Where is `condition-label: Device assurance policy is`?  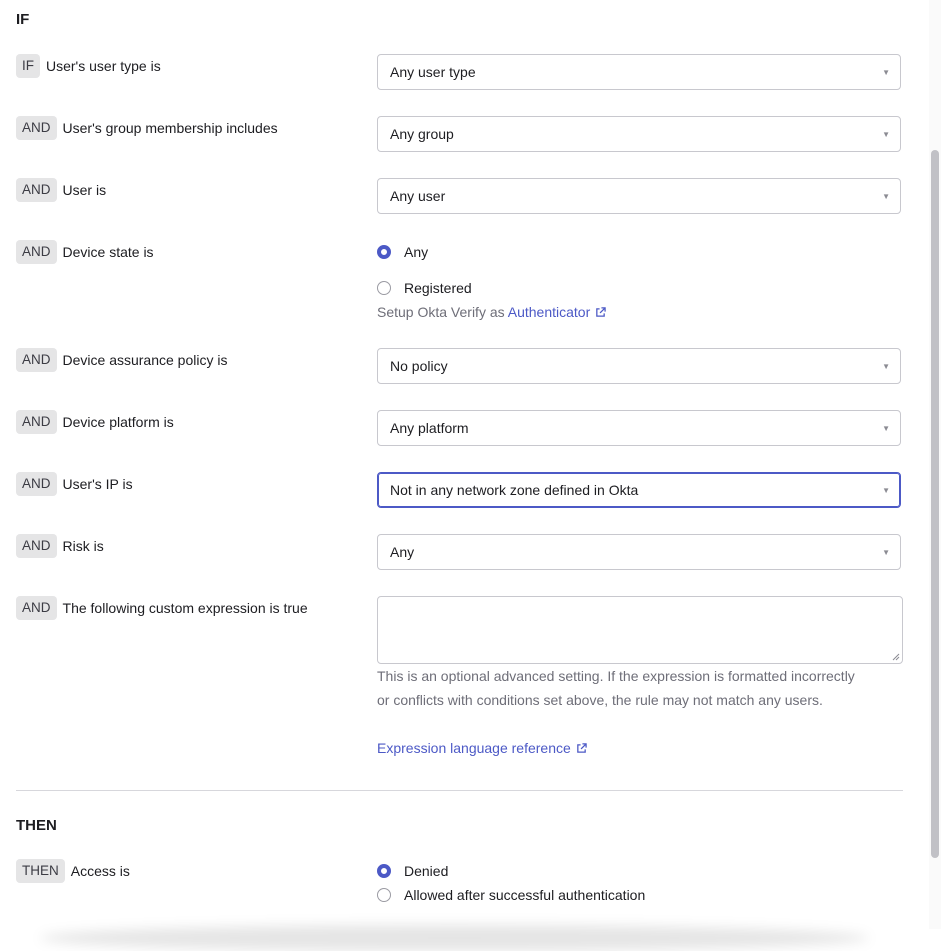
condition-label: Device assurance policy is is located at coordinates (145, 360).